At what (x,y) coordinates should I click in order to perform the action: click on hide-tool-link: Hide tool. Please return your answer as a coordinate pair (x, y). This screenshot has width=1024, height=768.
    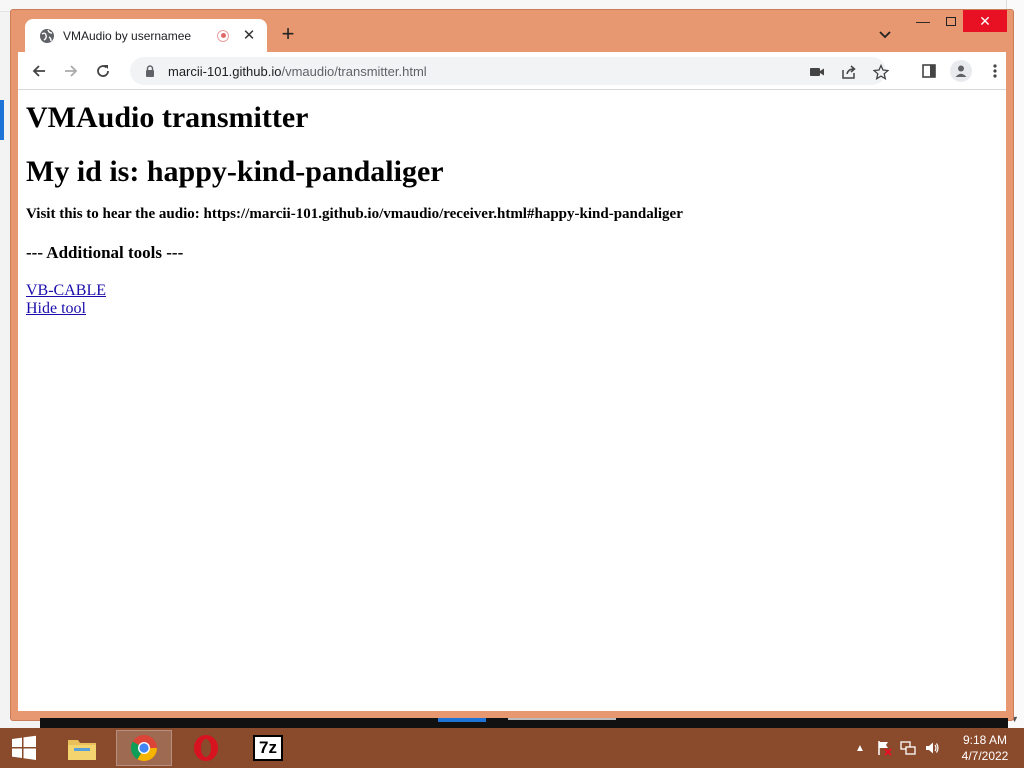
    Looking at the image, I should click on (512, 309).